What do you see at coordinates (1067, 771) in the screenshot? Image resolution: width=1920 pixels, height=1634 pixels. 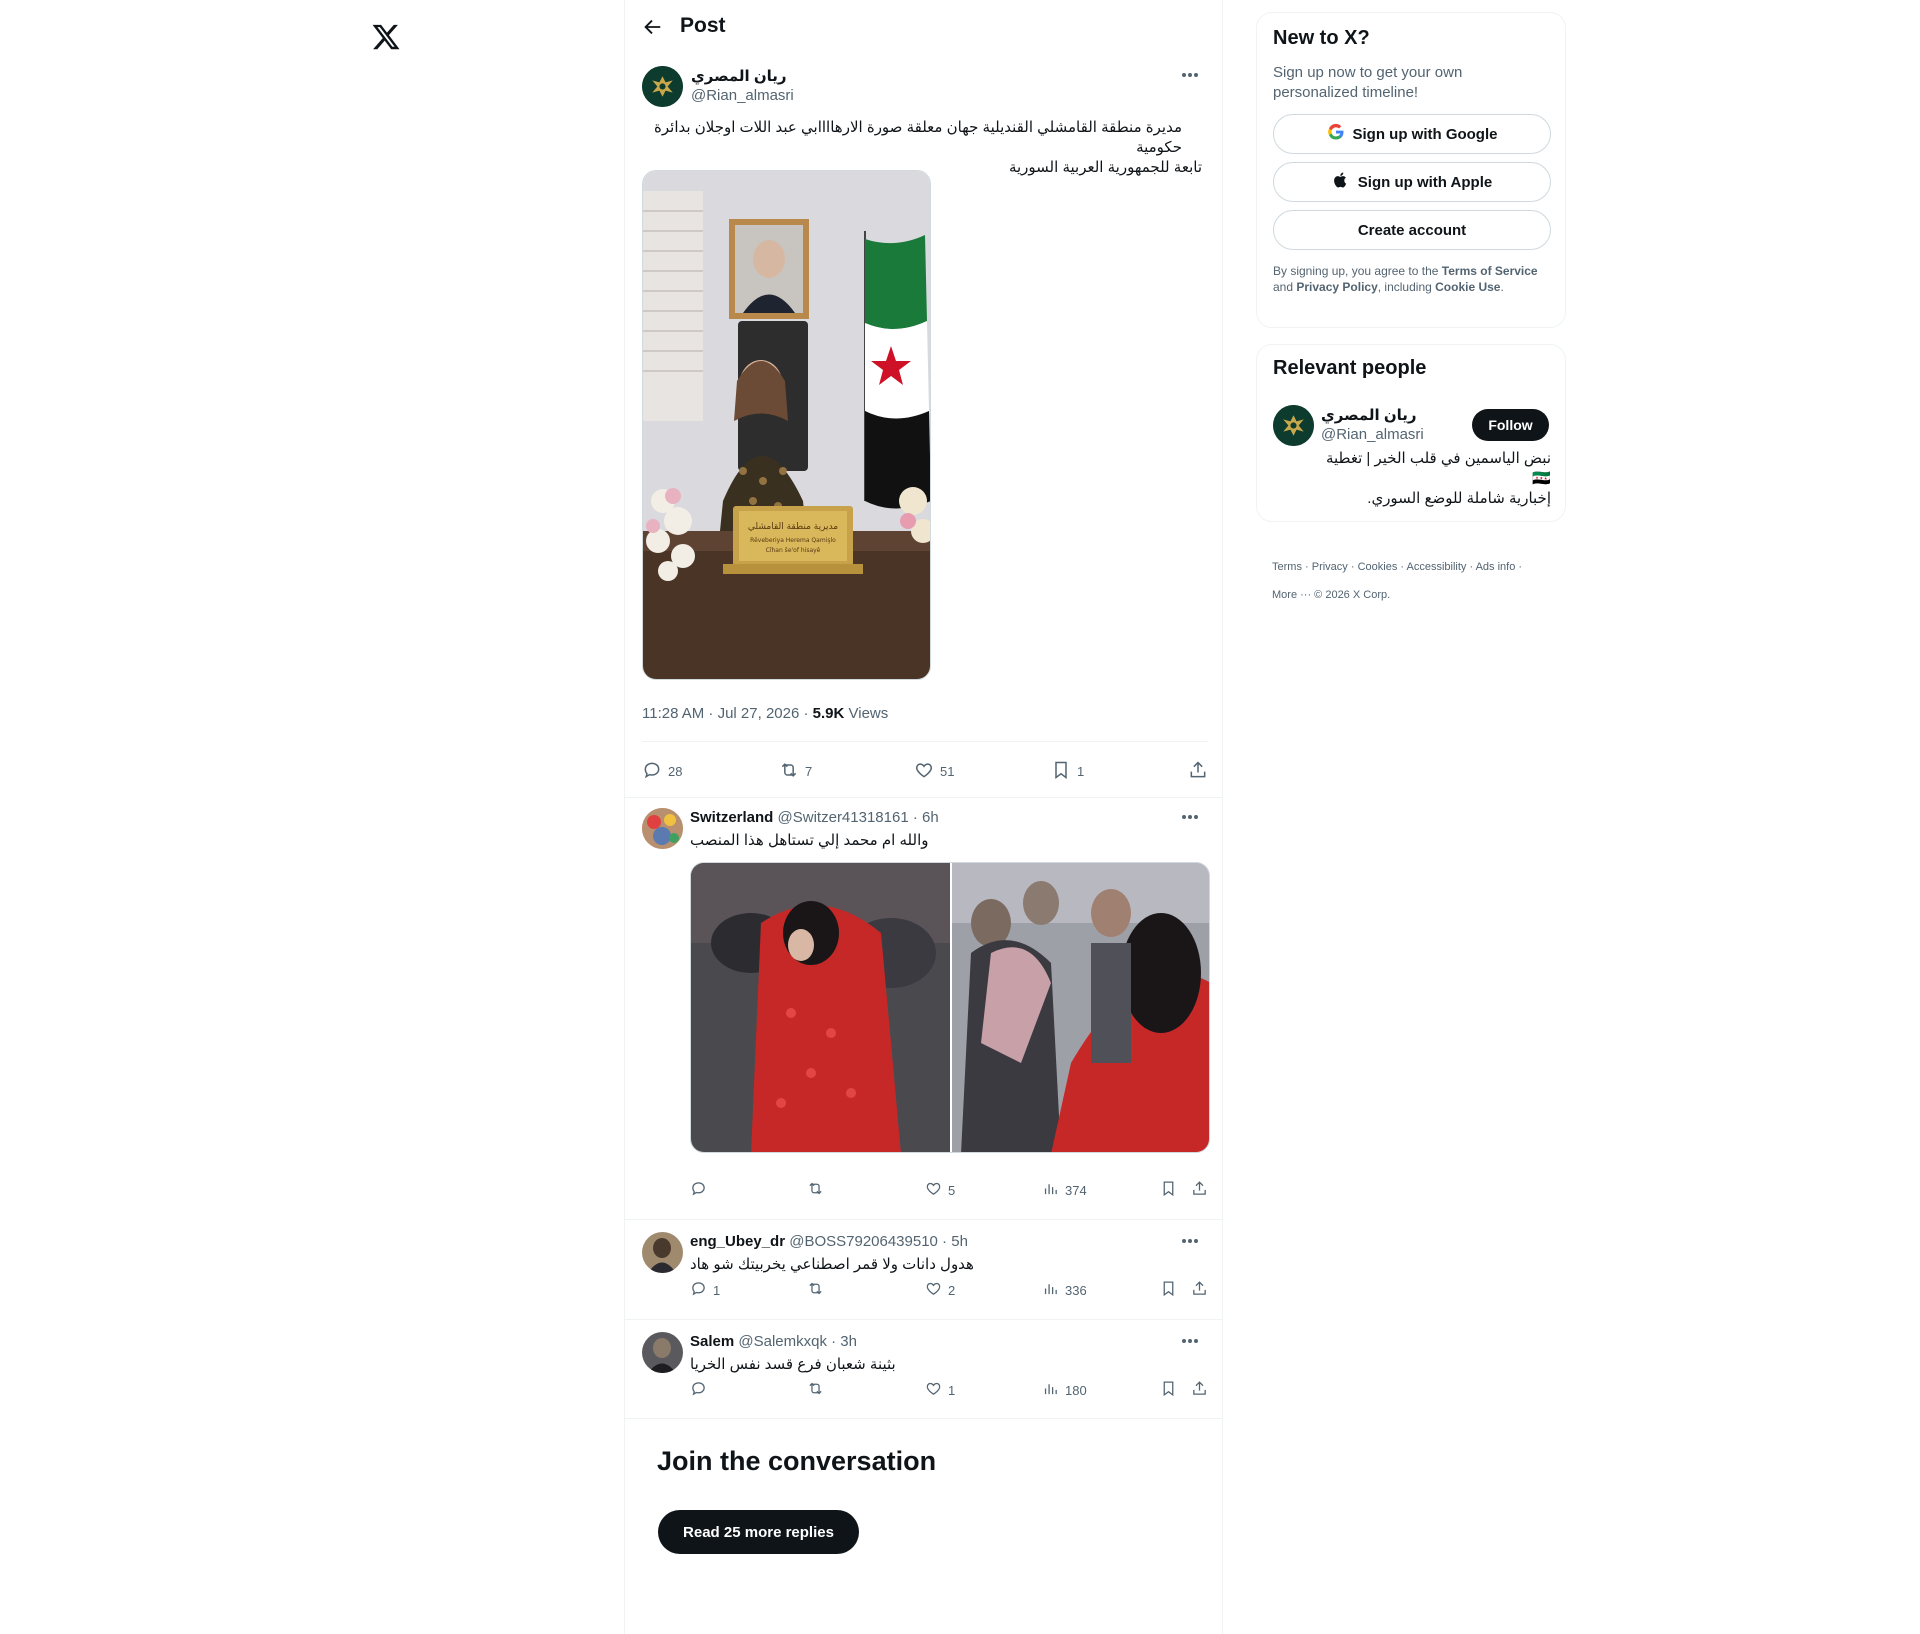 I see `bookmark-button: 1` at bounding box center [1067, 771].